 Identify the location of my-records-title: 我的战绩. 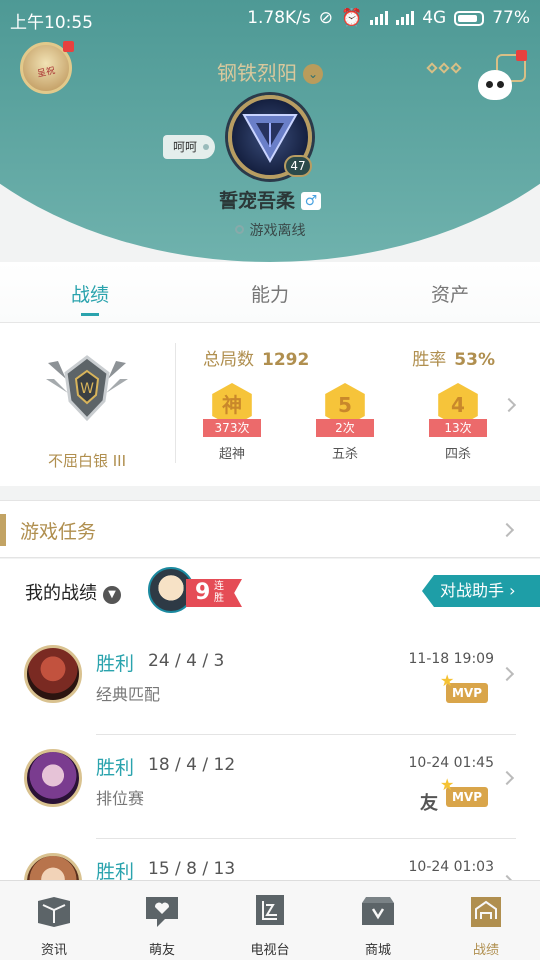
(61, 593).